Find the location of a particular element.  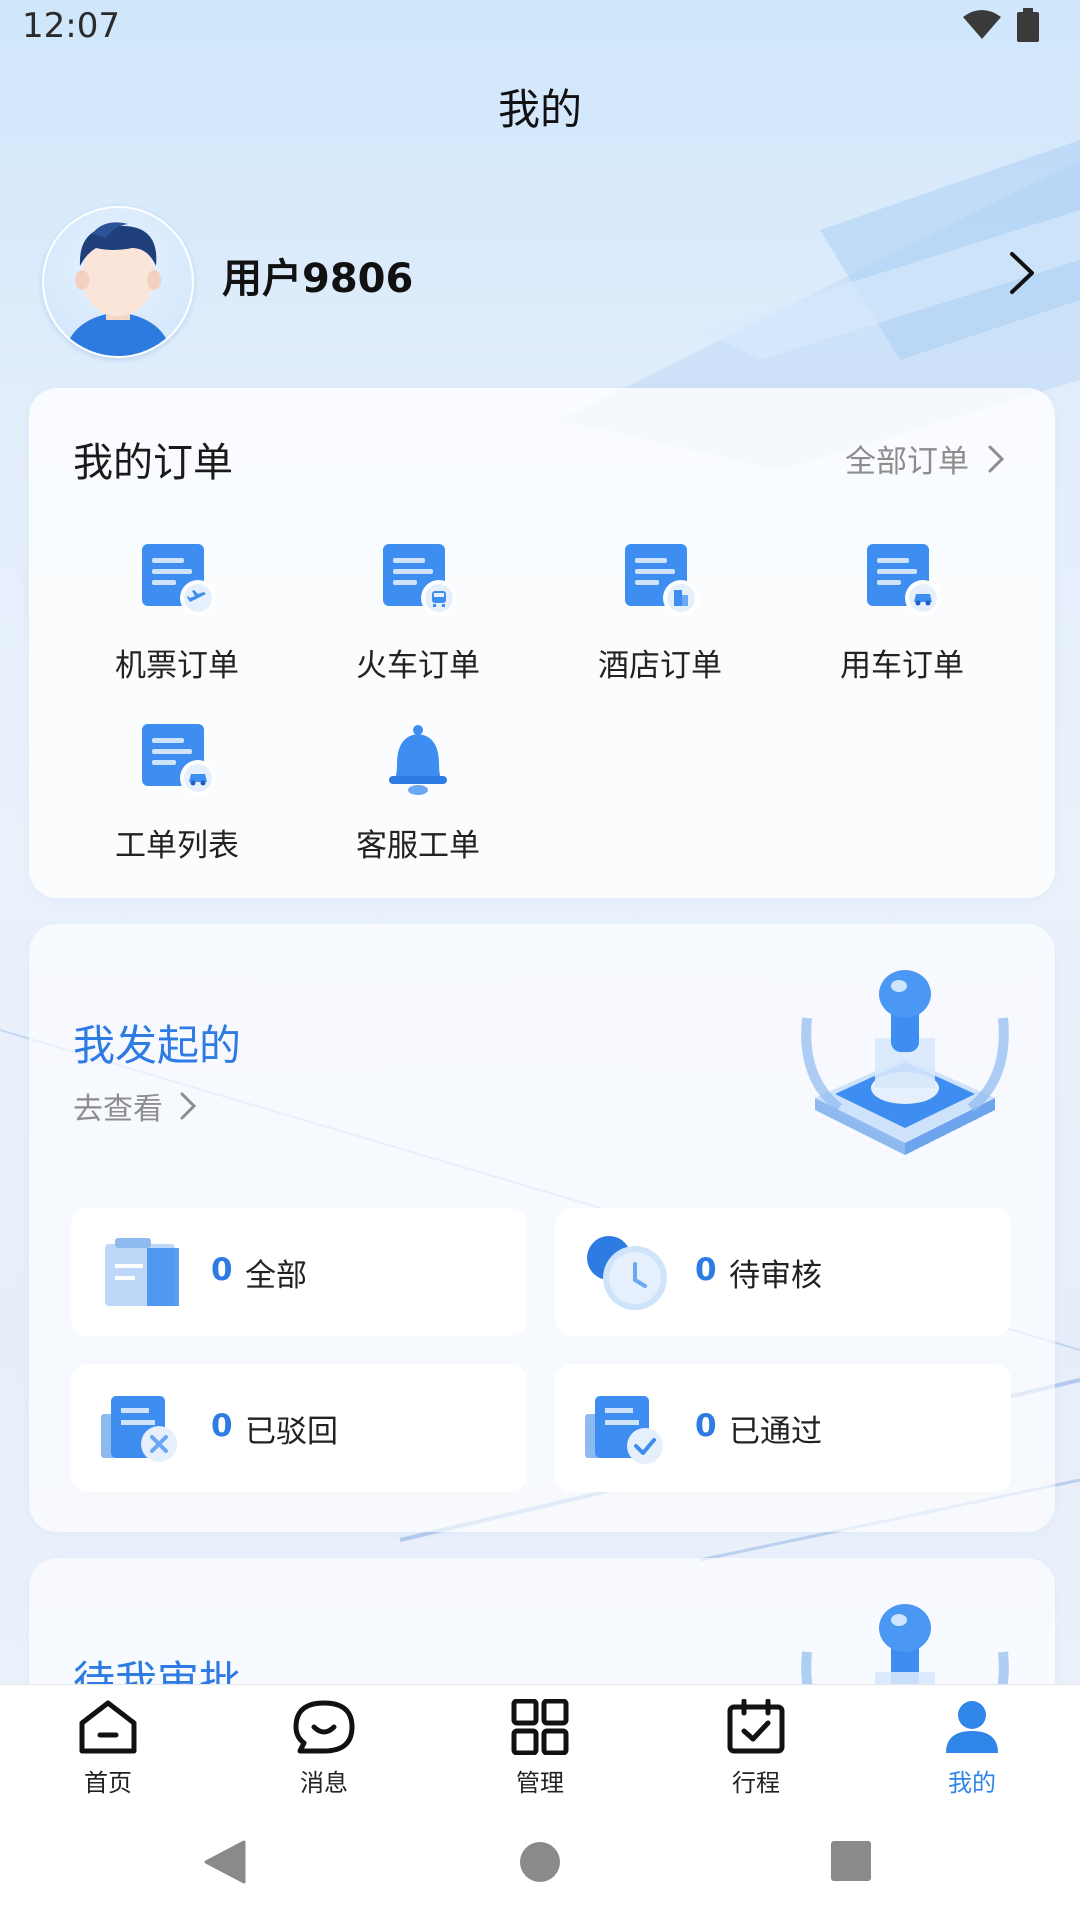

stat-label: 已通过 is located at coordinates (775, 1432).